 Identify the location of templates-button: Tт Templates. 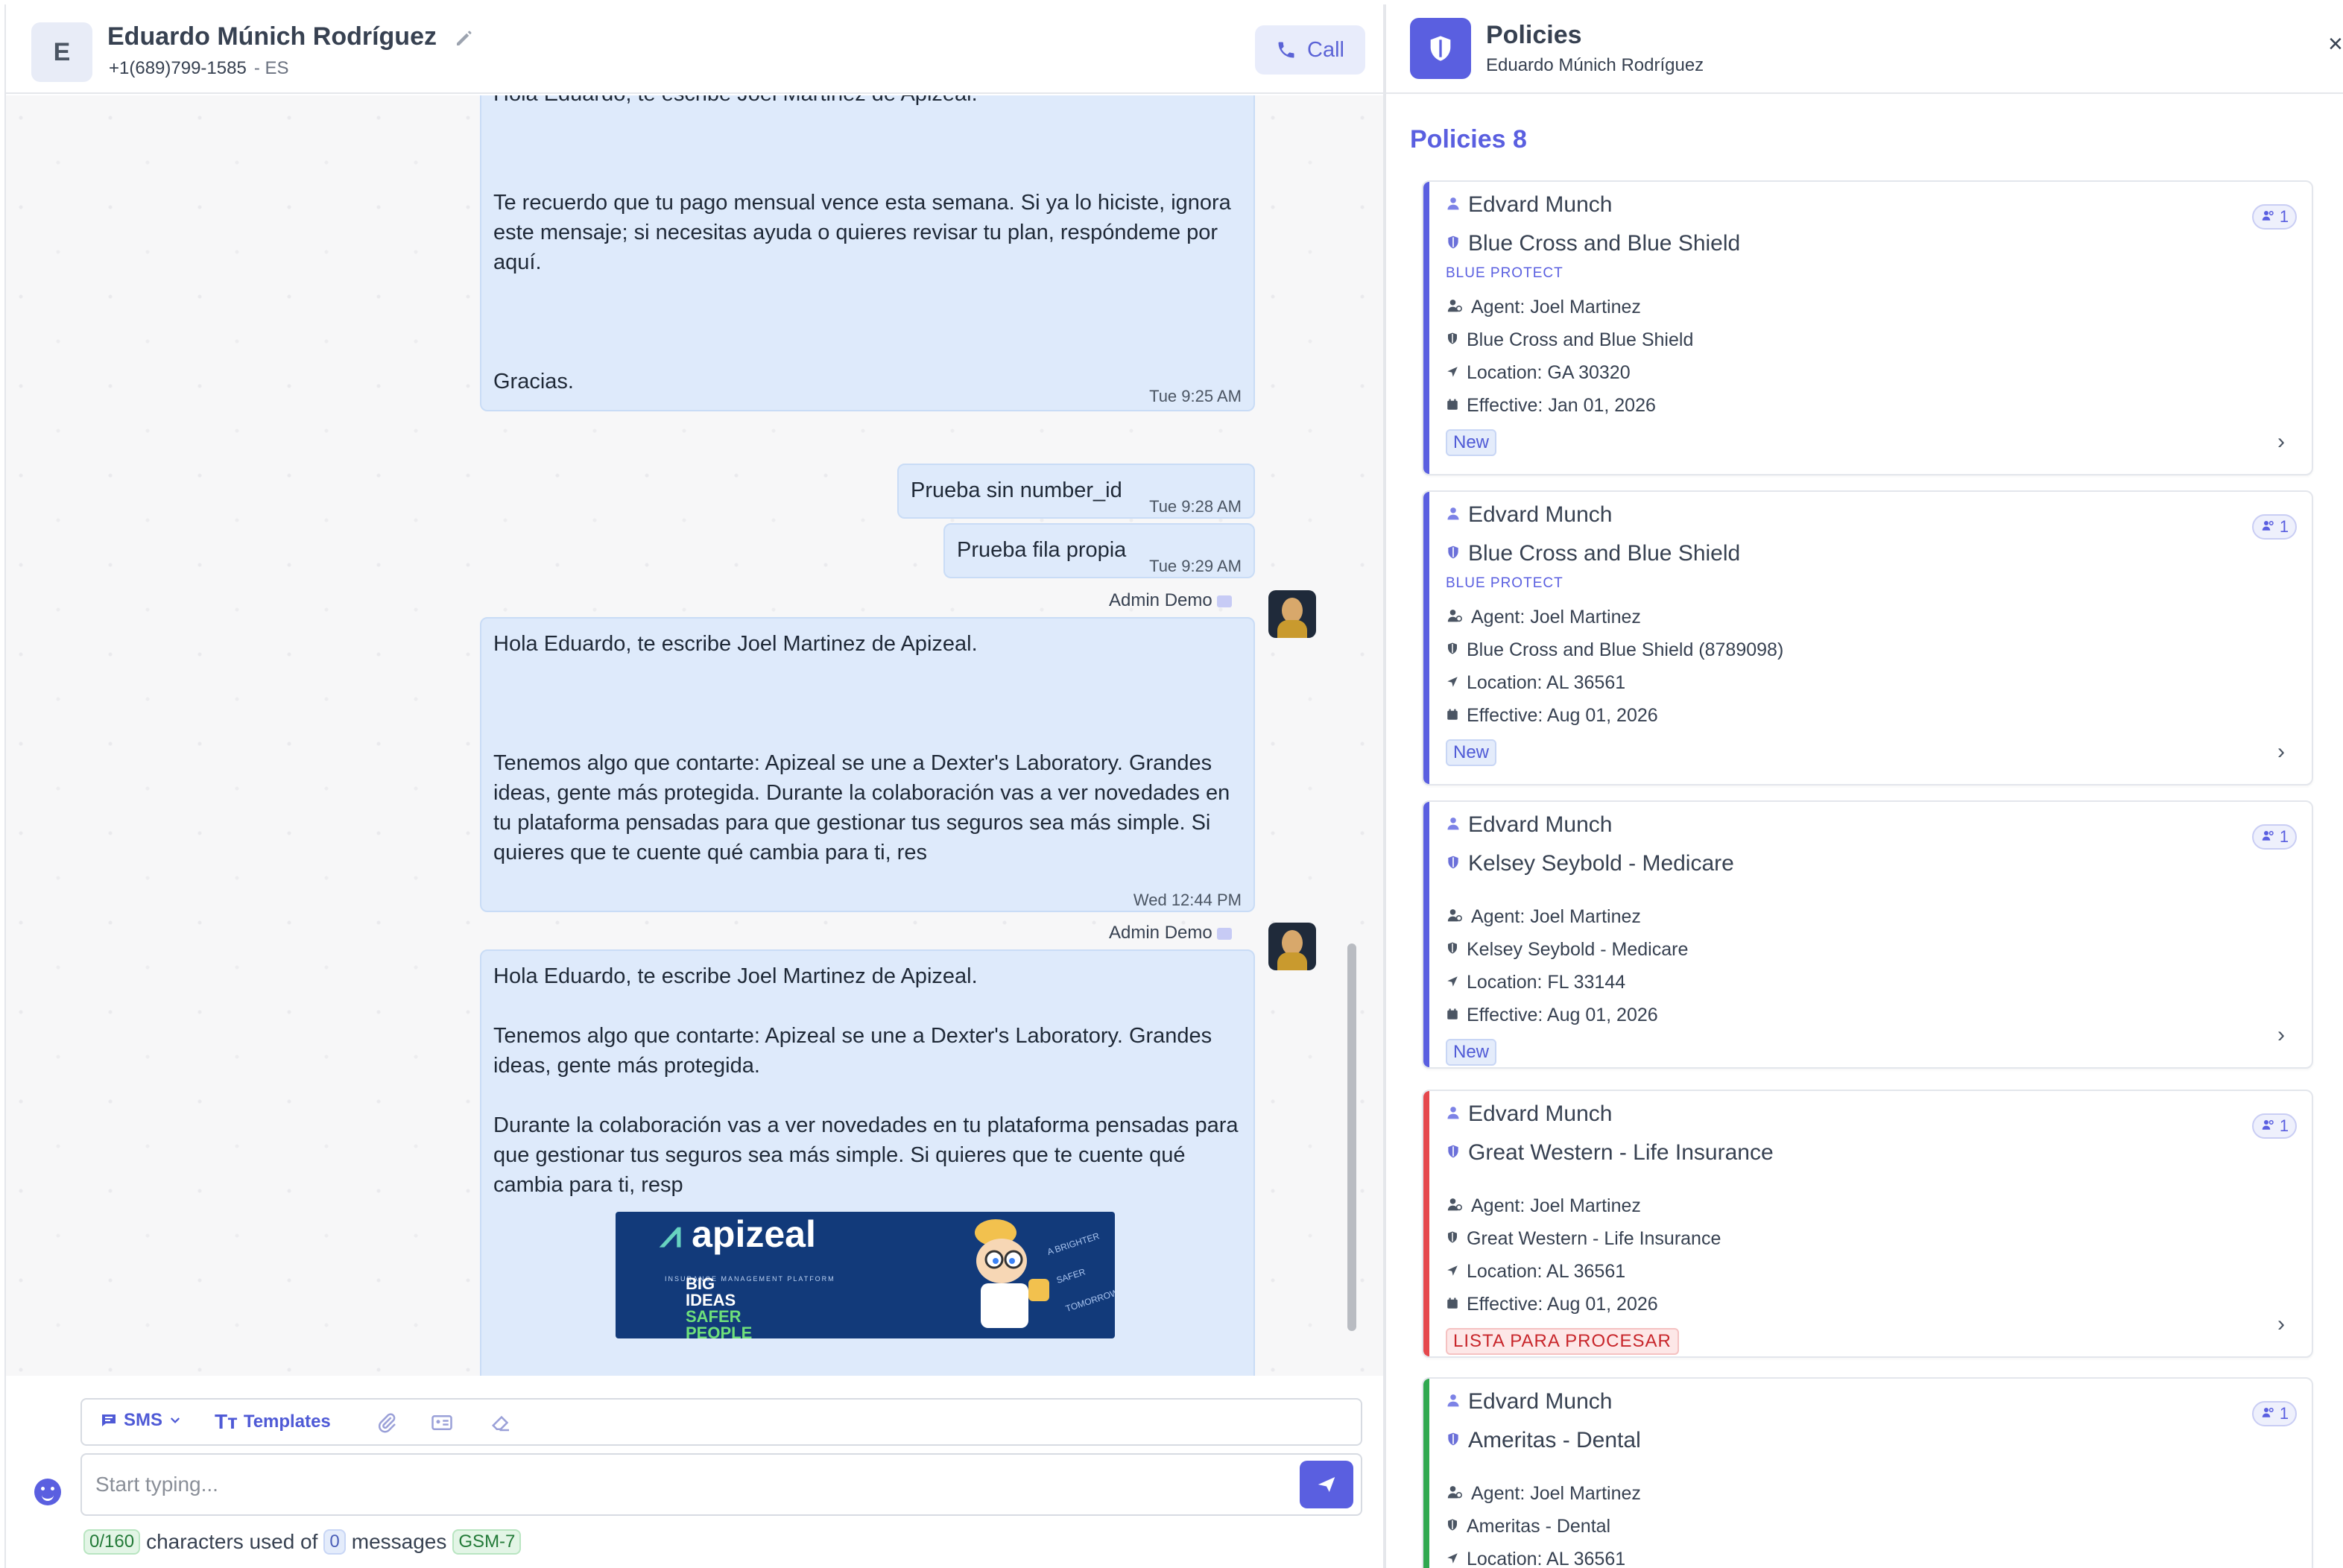
(273, 1422).